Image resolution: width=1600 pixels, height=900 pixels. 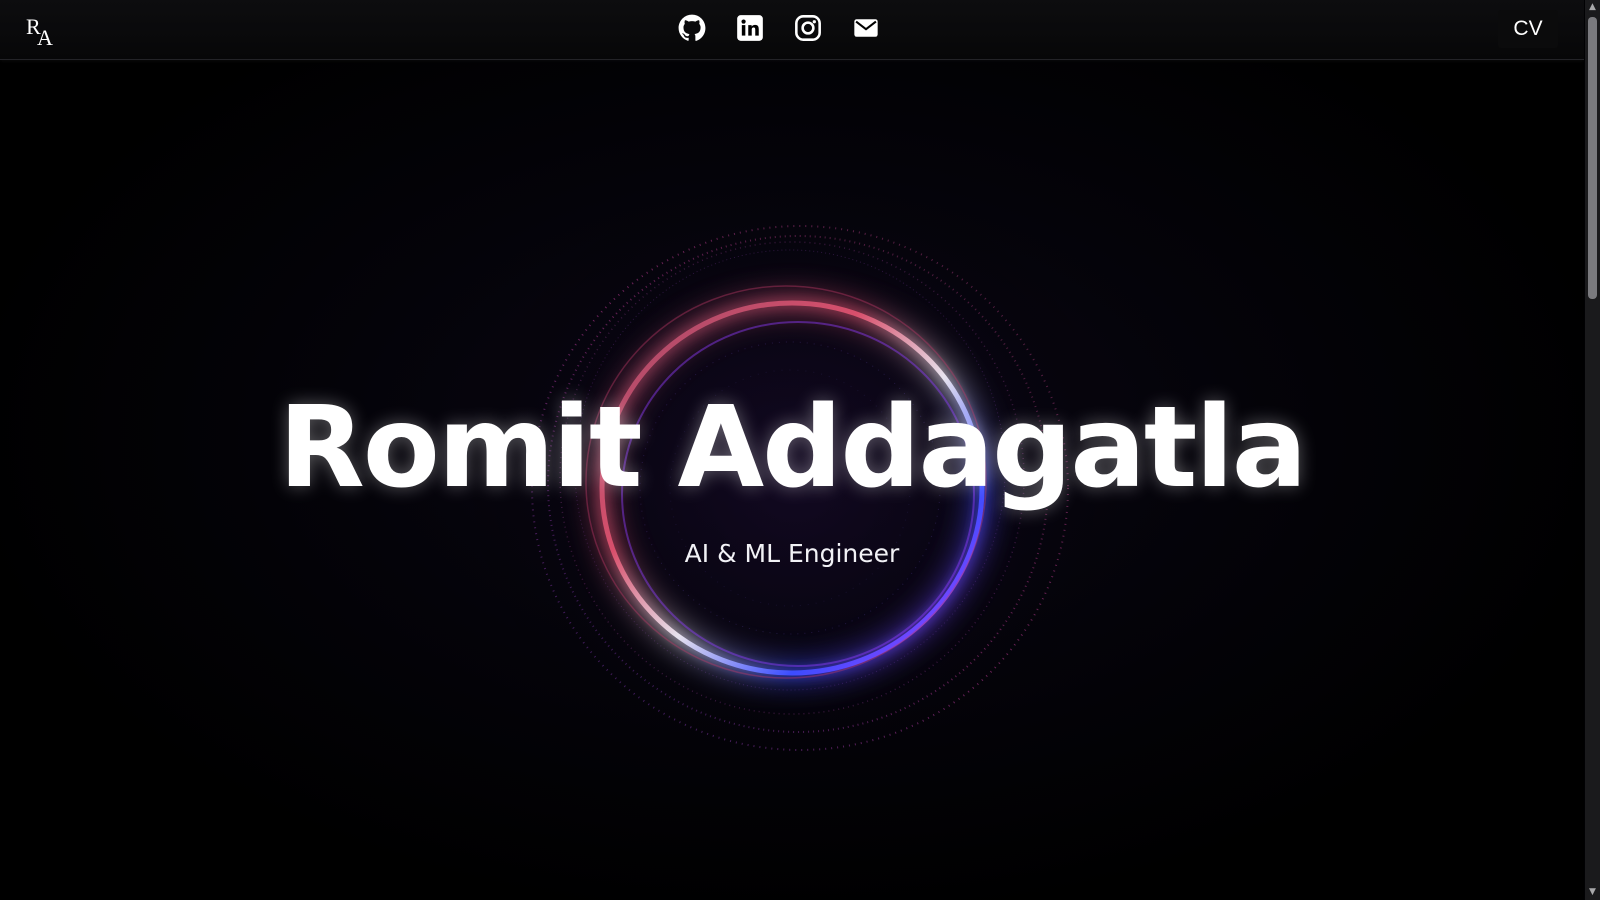 I want to click on social-links, so click(x=779, y=28).